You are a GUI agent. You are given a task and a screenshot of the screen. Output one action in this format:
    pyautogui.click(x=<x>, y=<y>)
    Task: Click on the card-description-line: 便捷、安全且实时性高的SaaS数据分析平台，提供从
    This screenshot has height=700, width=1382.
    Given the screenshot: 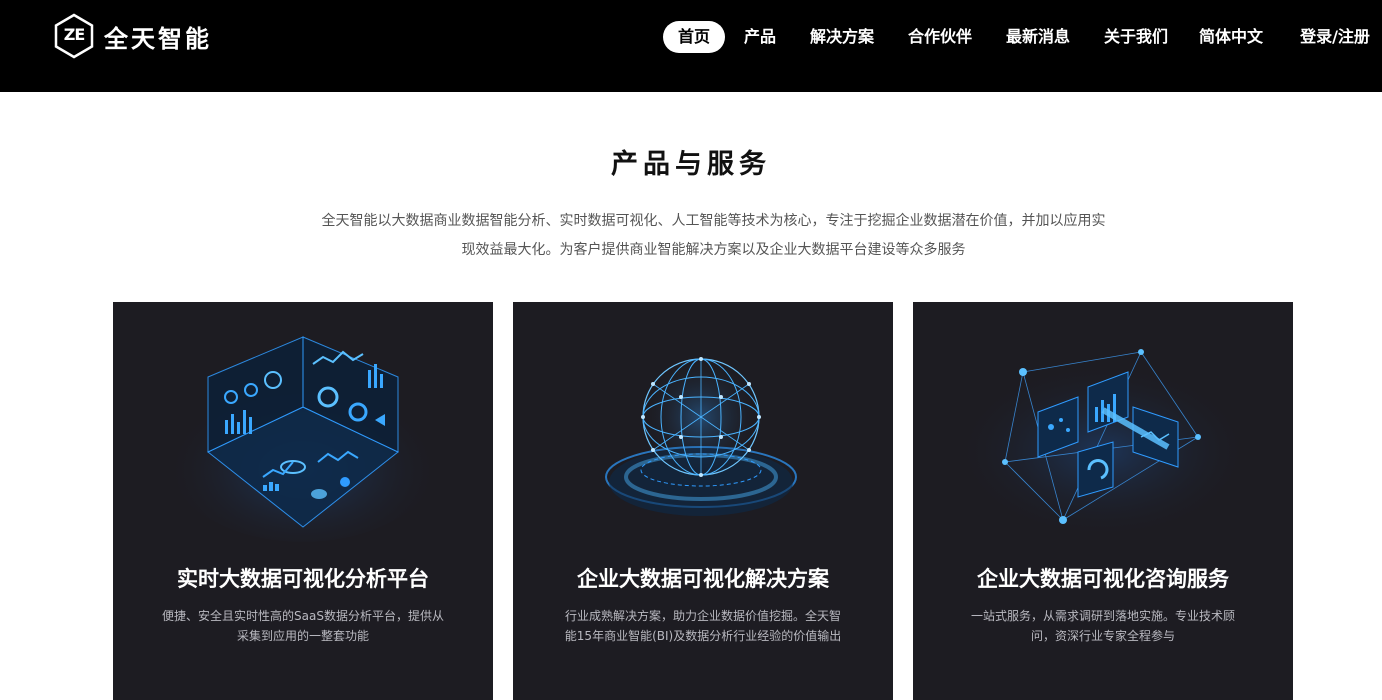 What is the action you would take?
    pyautogui.click(x=303, y=616)
    